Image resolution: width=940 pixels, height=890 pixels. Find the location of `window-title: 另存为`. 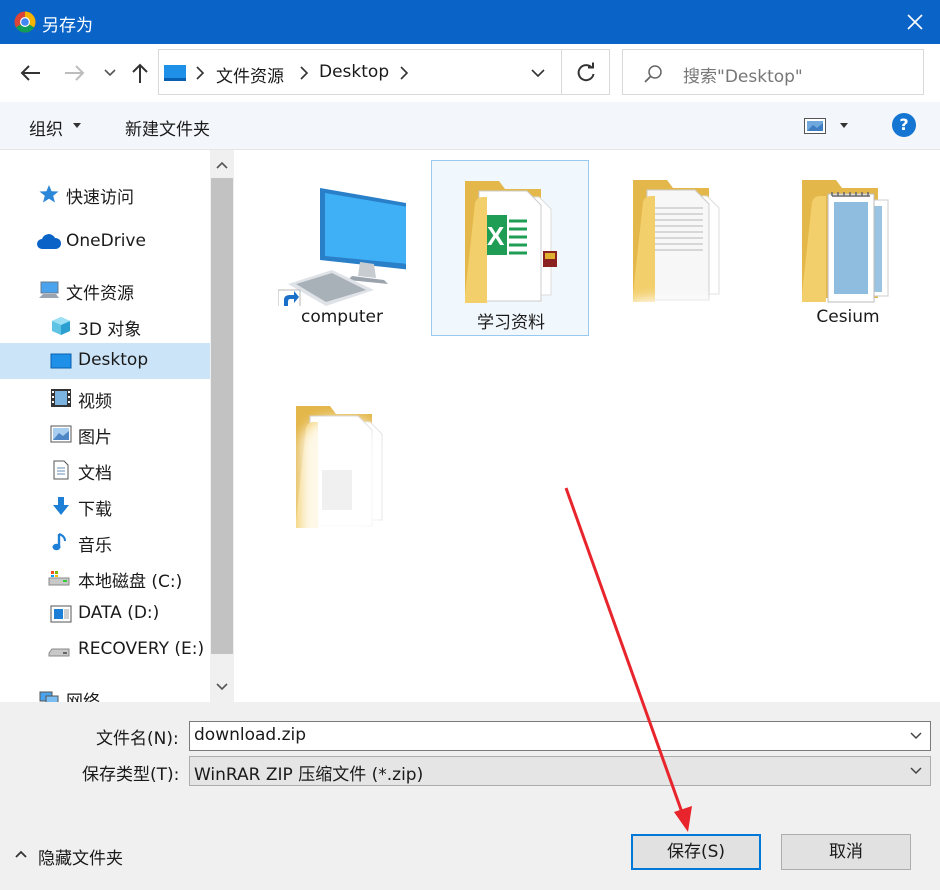

window-title: 另存为 is located at coordinates (67, 26).